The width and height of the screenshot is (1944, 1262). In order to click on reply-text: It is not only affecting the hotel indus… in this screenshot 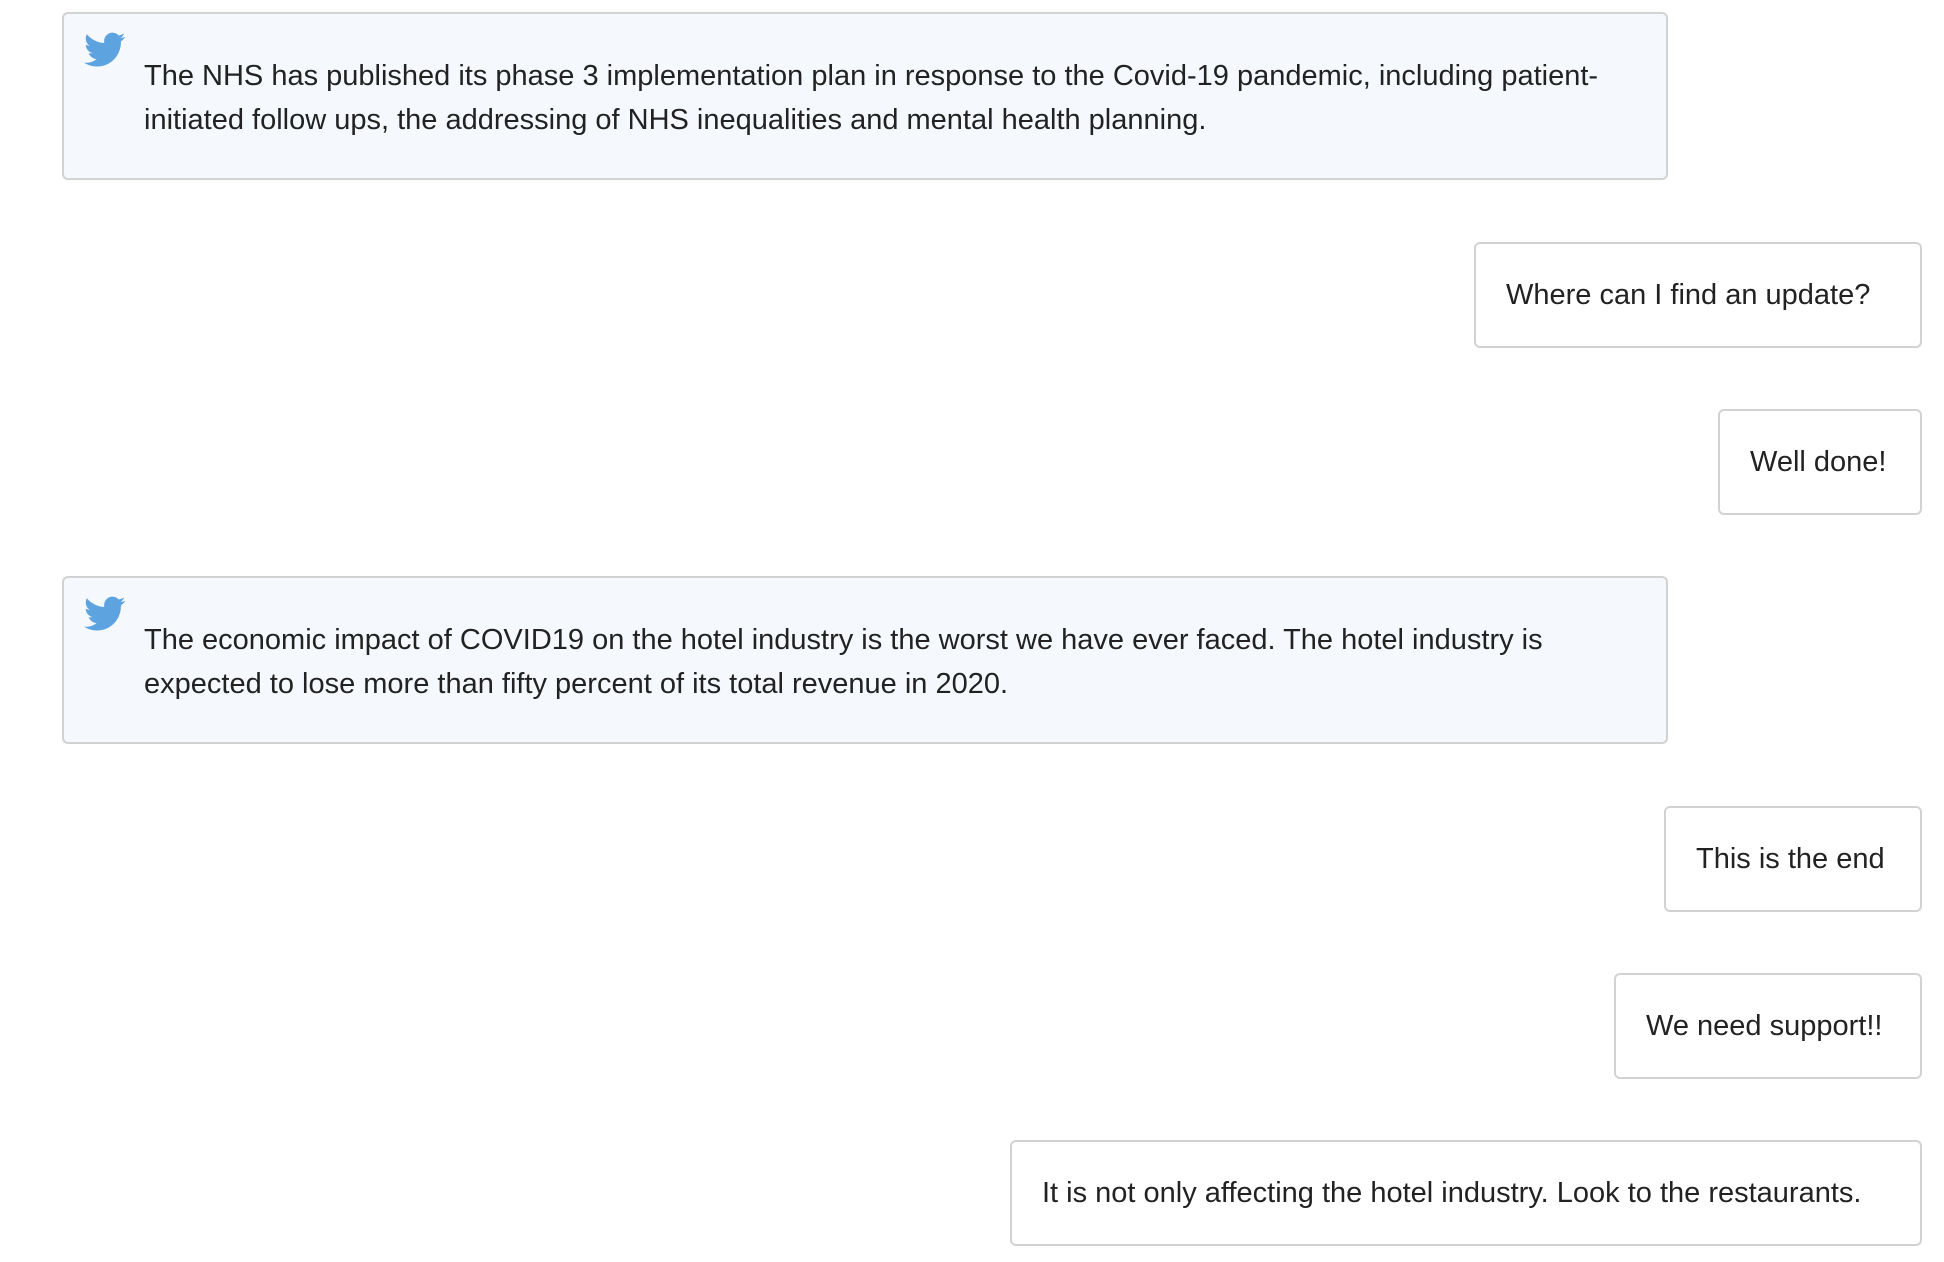, I will do `click(1452, 1193)`.